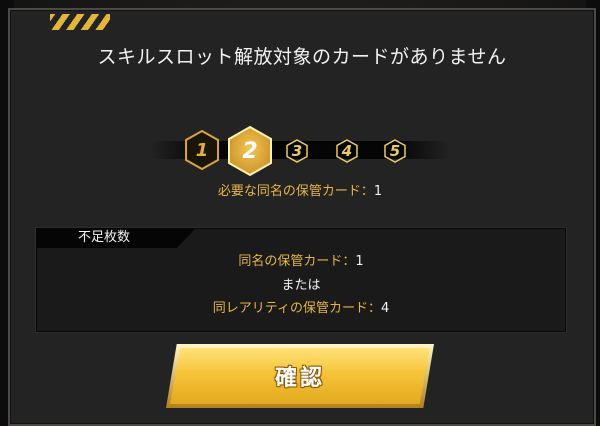 The image size is (600, 426). What do you see at coordinates (301, 285) in the screenshot?
I see `shortage-or-text: または` at bounding box center [301, 285].